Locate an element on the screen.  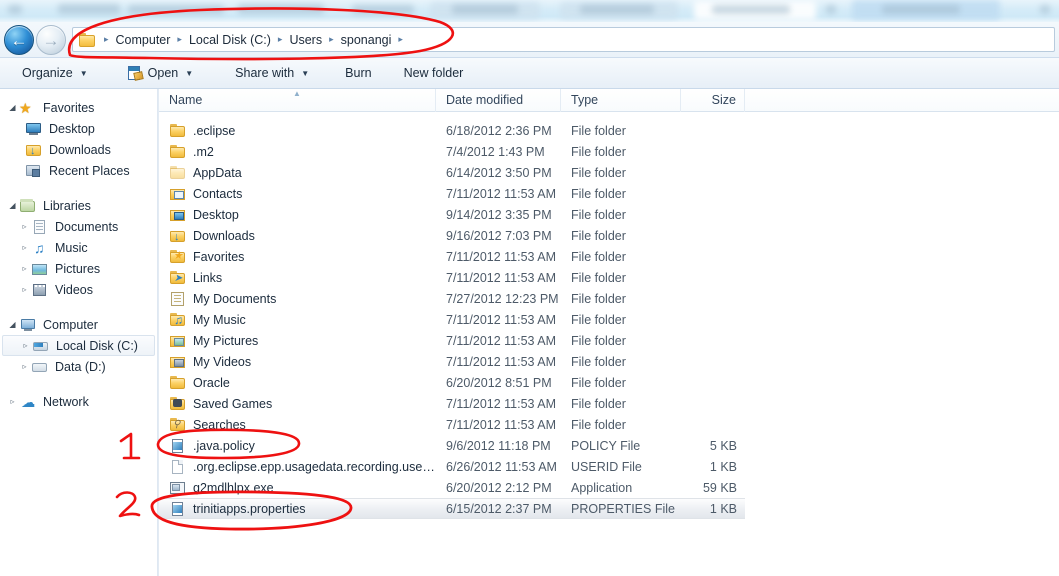
sidebar-item-desktop: Desktop is located at coordinates (78, 128).